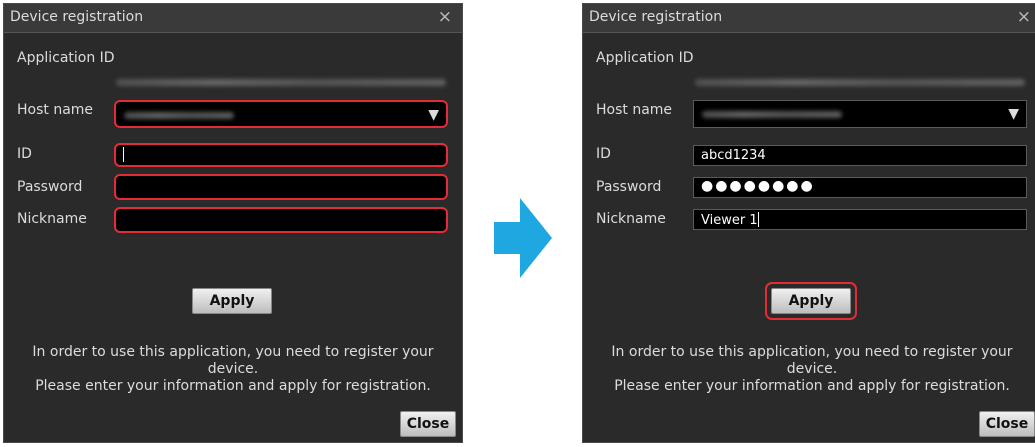  I want to click on id-input, so click(281, 155).